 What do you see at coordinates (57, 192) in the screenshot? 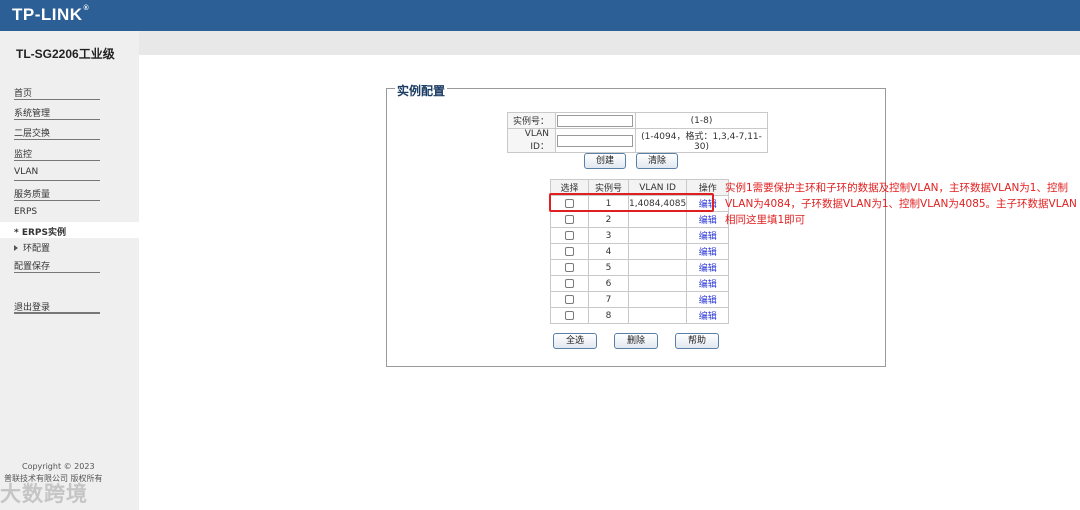
I see `nav-qos: 服务质量` at bounding box center [57, 192].